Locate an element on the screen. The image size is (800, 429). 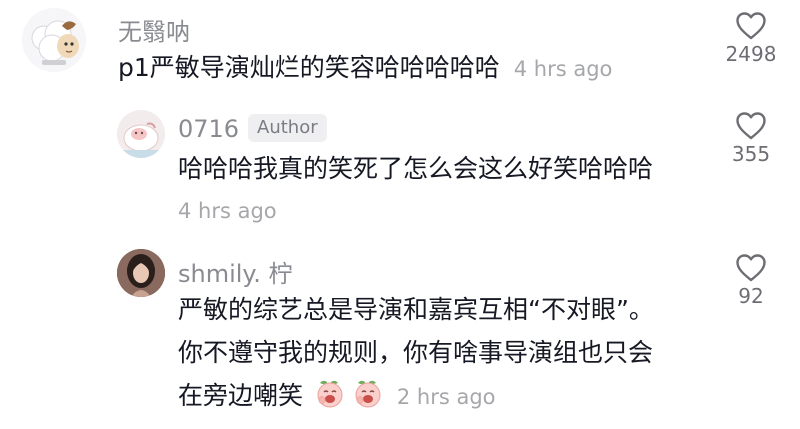
like-count: 2498 is located at coordinates (751, 54).